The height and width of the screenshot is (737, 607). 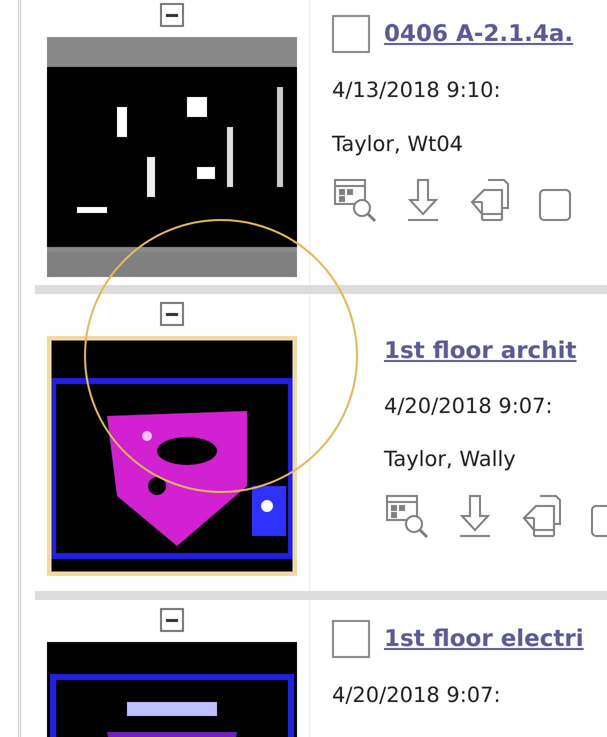 What do you see at coordinates (450, 459) in the screenshot?
I see `author-text: Taylor, Wally` at bounding box center [450, 459].